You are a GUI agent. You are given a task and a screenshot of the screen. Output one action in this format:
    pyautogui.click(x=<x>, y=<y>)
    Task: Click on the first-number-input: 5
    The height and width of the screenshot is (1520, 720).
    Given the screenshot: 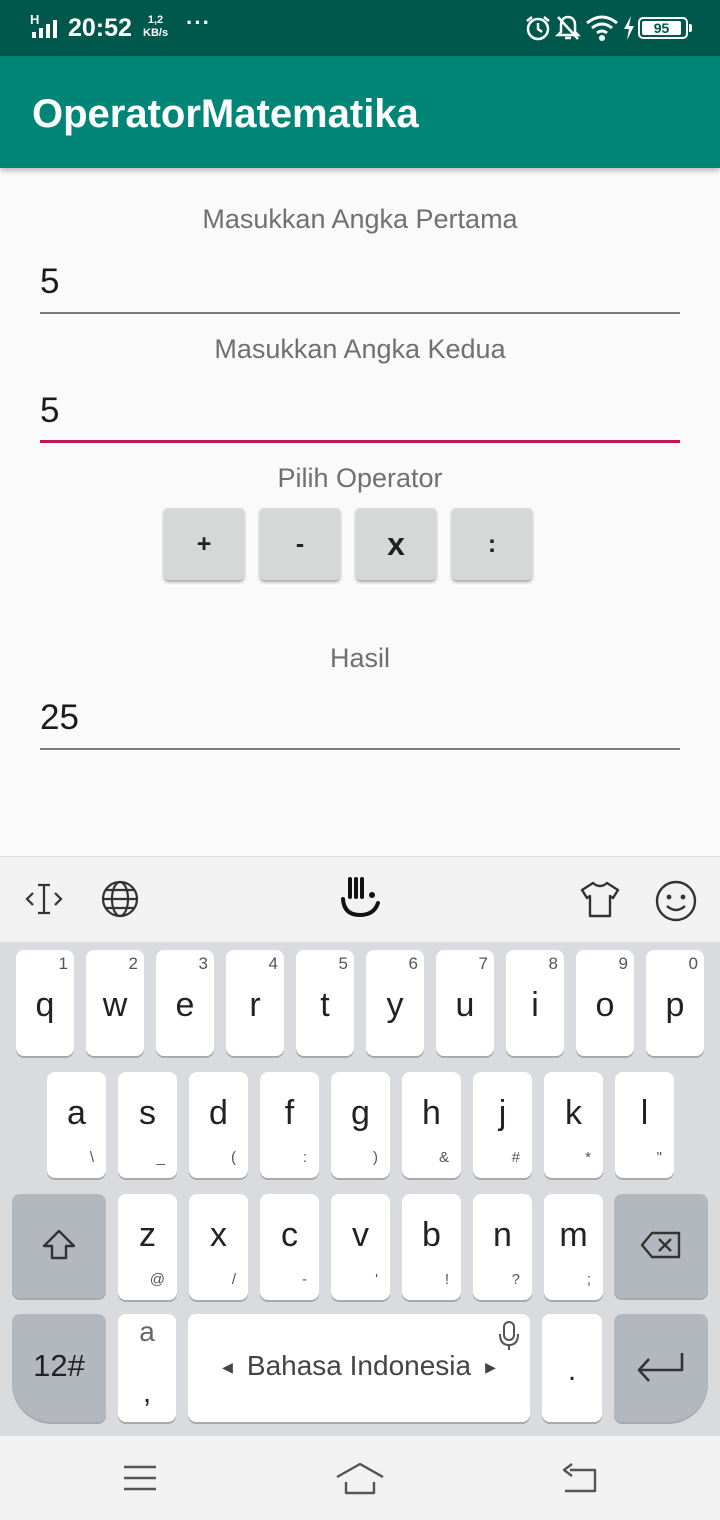 What is the action you would take?
    pyautogui.click(x=360, y=282)
    